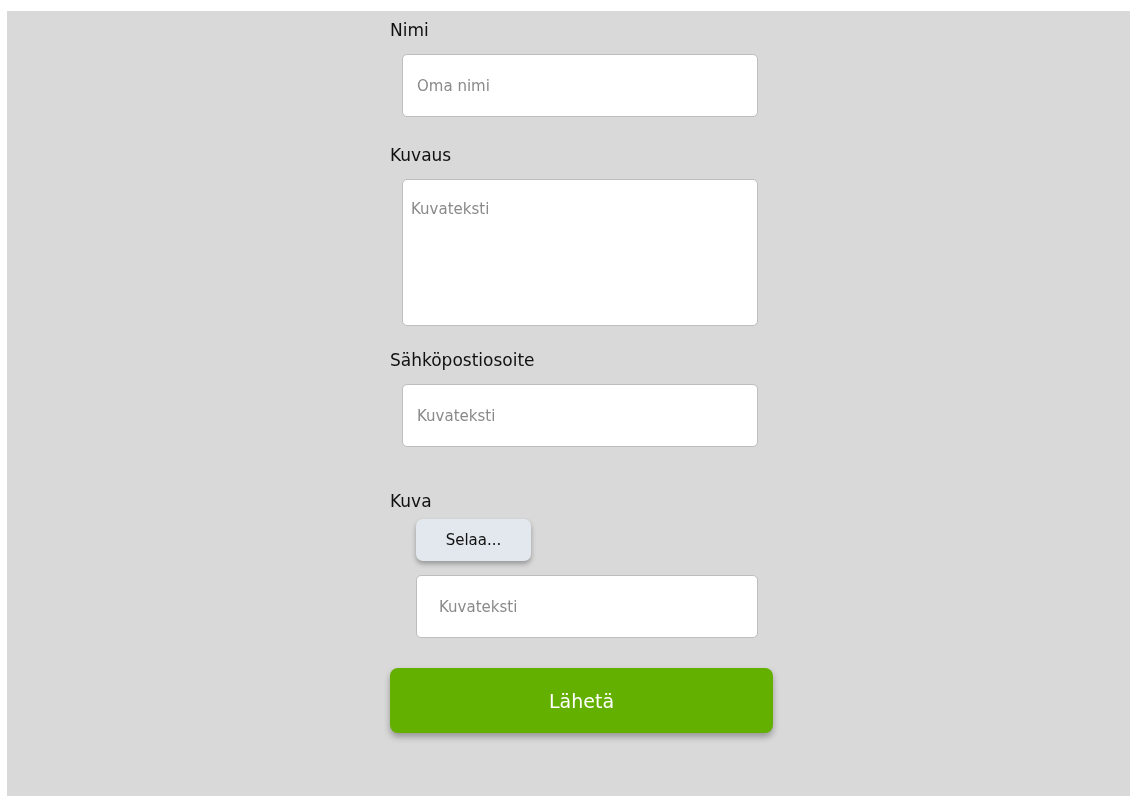  What do you see at coordinates (580, 85) in the screenshot?
I see `input-field: Oma nimi` at bounding box center [580, 85].